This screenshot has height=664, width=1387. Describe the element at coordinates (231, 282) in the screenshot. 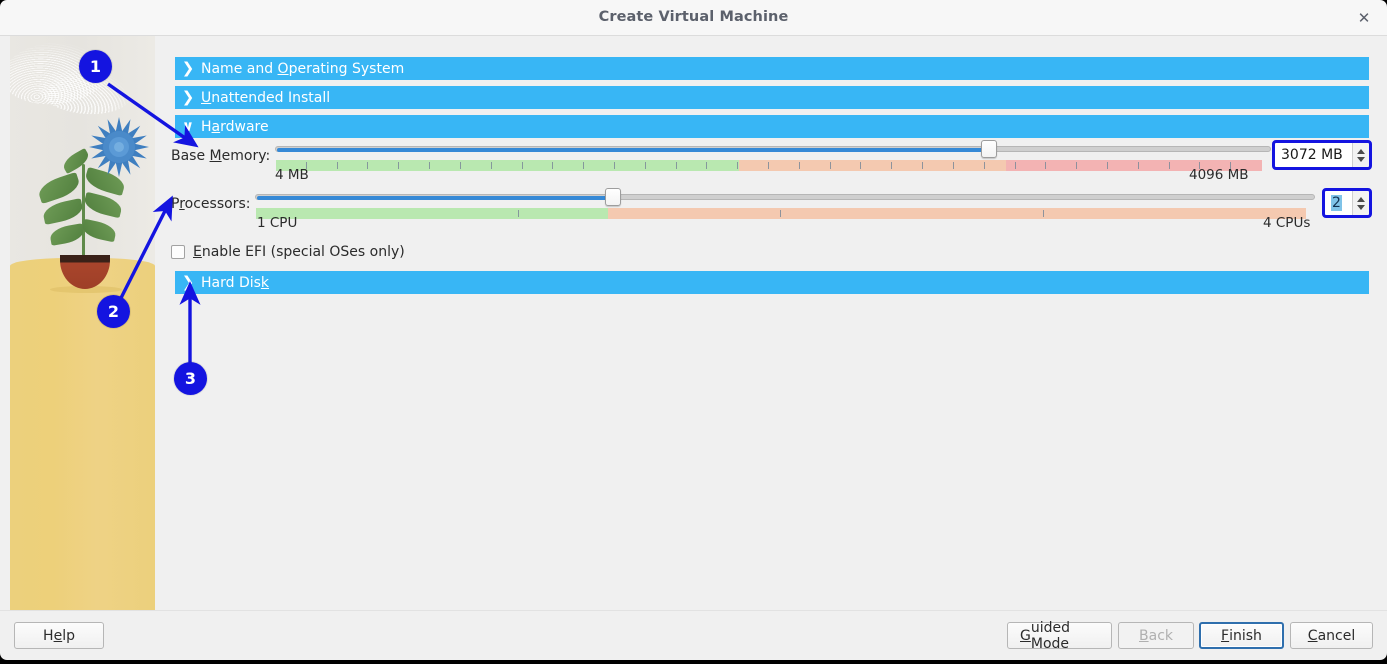

I see `section-label-pre: Hard Dis` at that location.